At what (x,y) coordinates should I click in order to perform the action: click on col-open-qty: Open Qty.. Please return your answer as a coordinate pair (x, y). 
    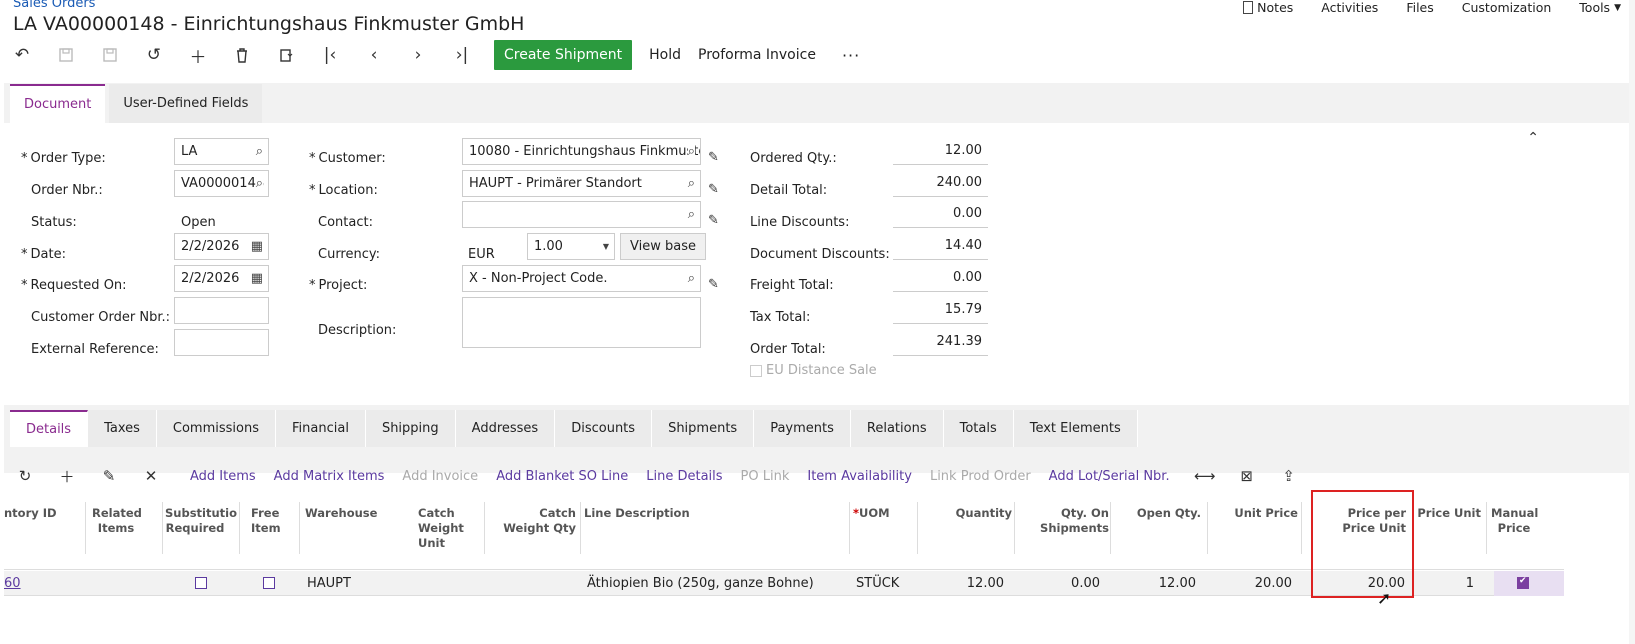
    Looking at the image, I should click on (1160, 513).